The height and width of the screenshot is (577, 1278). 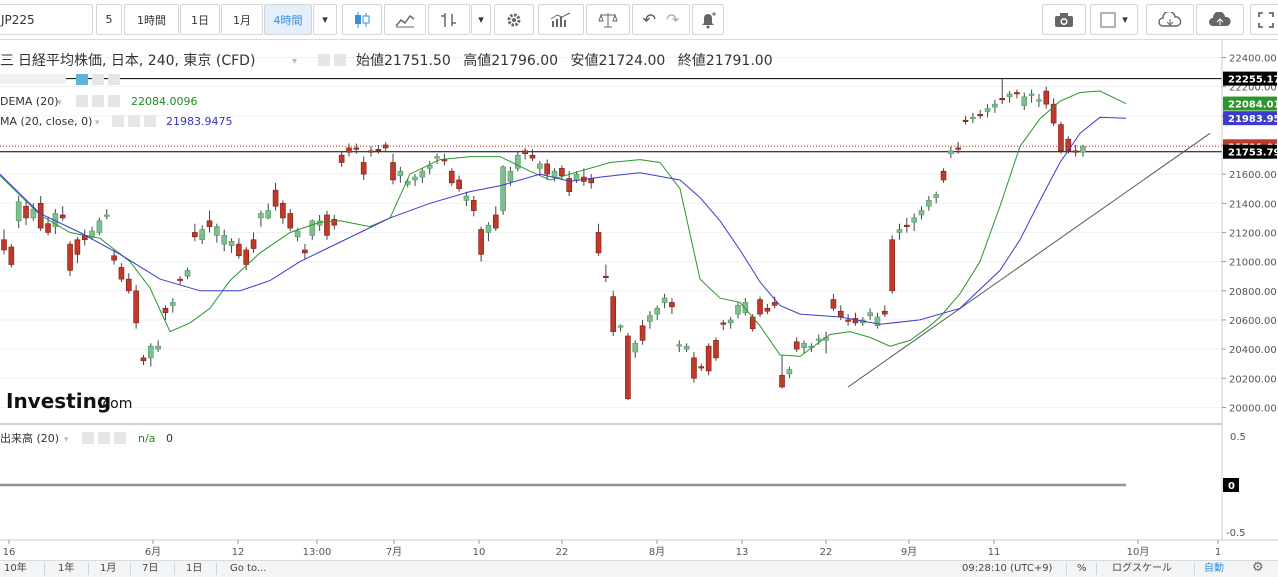 What do you see at coordinates (1253, 350) in the screenshot?
I see `price-tick-label: 20400.00` at bounding box center [1253, 350].